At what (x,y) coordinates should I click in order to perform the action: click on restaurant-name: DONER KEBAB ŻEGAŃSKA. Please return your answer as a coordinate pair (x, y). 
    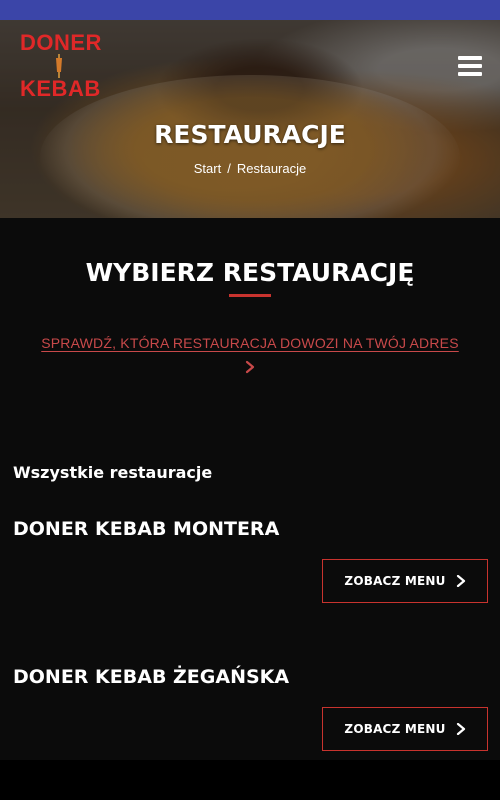
    Looking at the image, I should click on (151, 677).